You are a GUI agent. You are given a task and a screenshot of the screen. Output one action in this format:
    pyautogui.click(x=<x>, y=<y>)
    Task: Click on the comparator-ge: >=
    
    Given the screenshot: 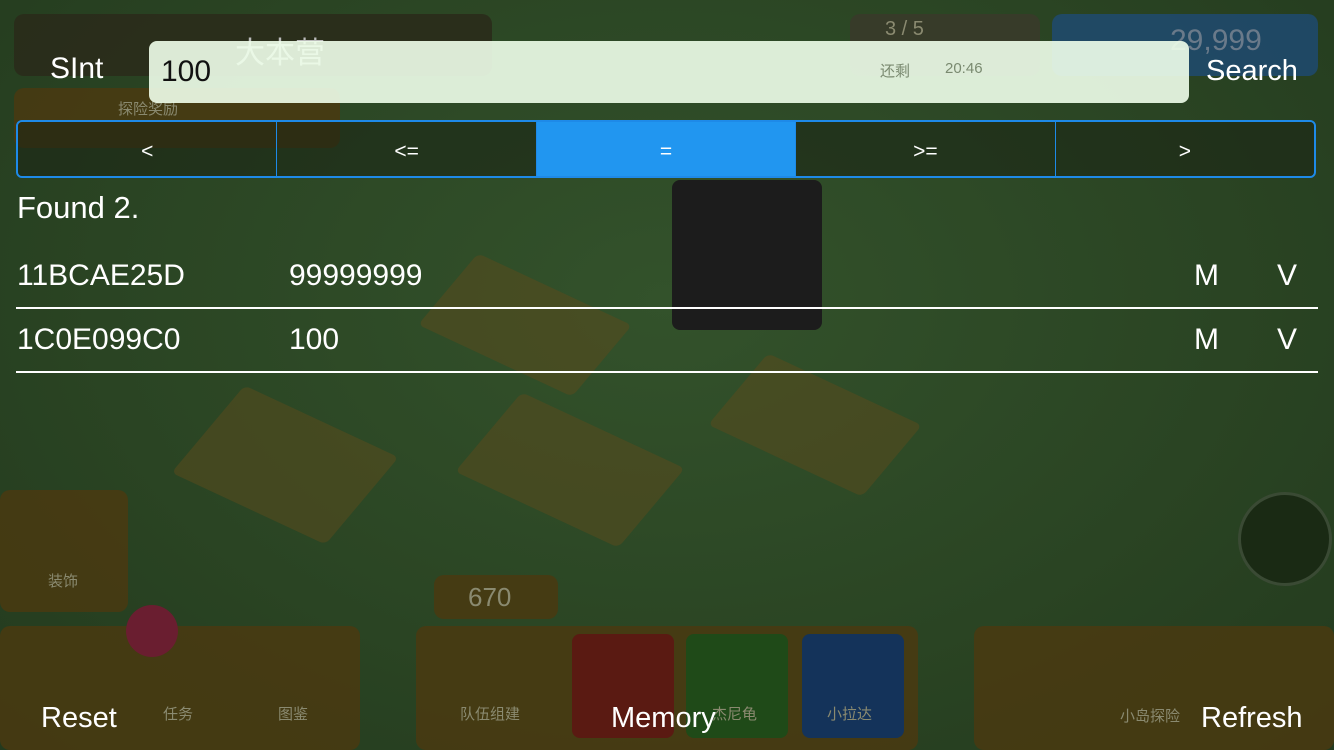 What is the action you would take?
    pyautogui.click(x=926, y=149)
    